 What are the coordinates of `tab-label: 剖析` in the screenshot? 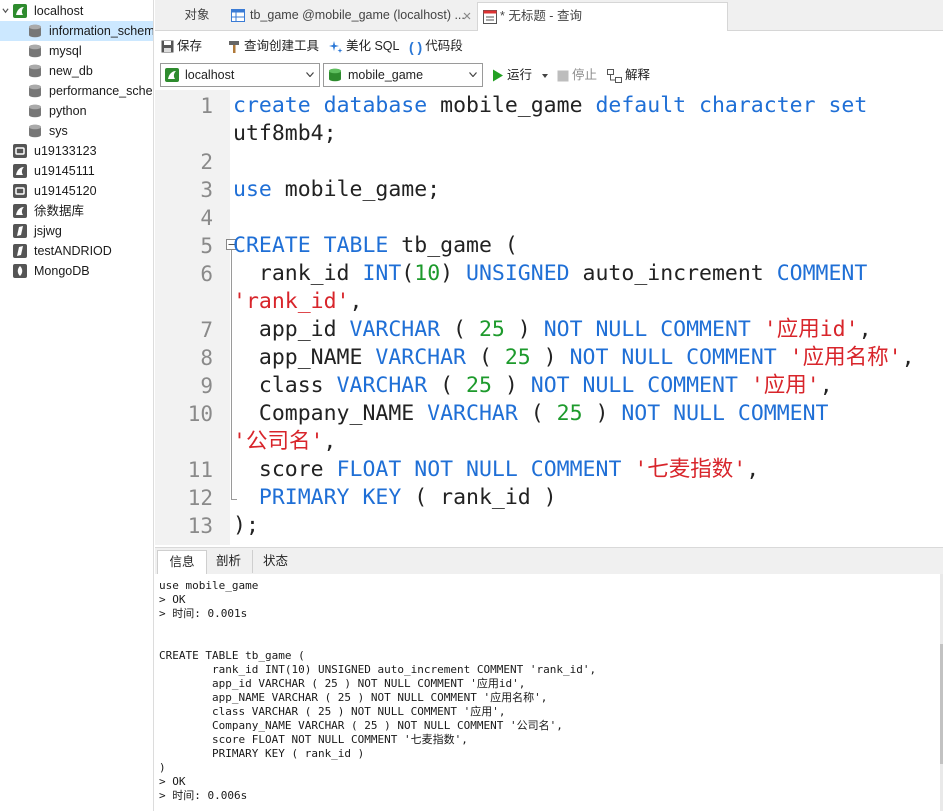 It's located at (228, 561).